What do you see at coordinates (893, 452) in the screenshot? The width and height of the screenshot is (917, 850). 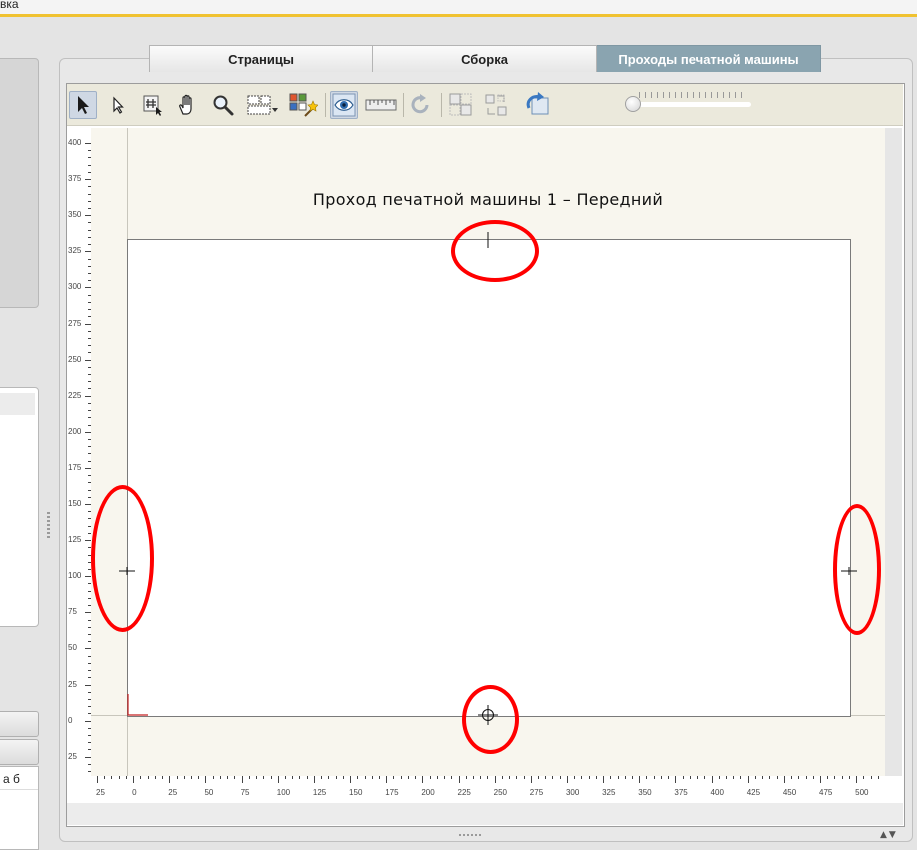 I see `vertical-scrollbar` at bounding box center [893, 452].